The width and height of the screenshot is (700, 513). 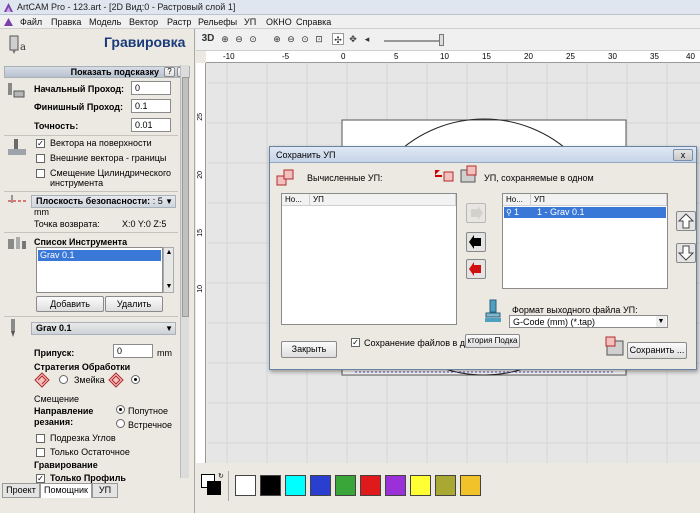 What do you see at coordinates (599, 200) in the screenshot?
I see `saved-col-name: УП` at bounding box center [599, 200].